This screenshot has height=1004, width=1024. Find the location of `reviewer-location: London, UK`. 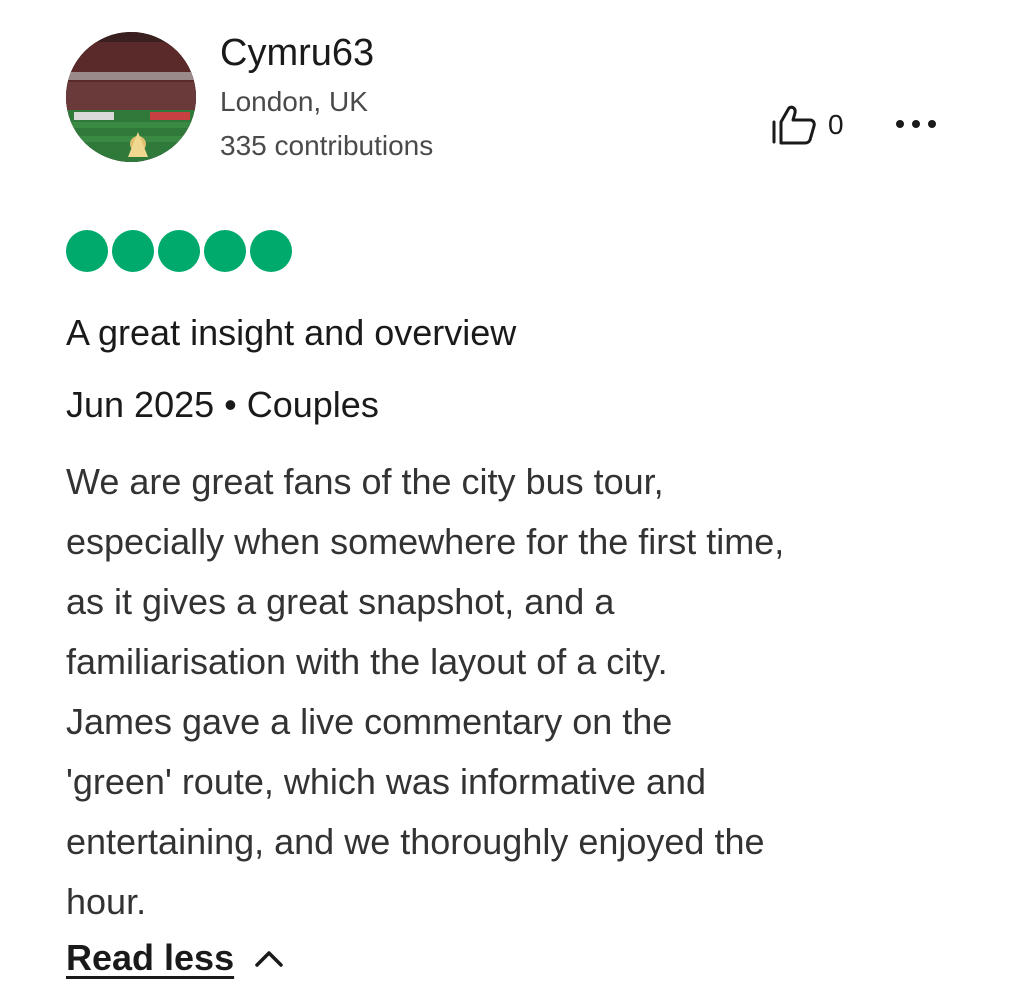

reviewer-location: London, UK is located at coordinates (294, 101).